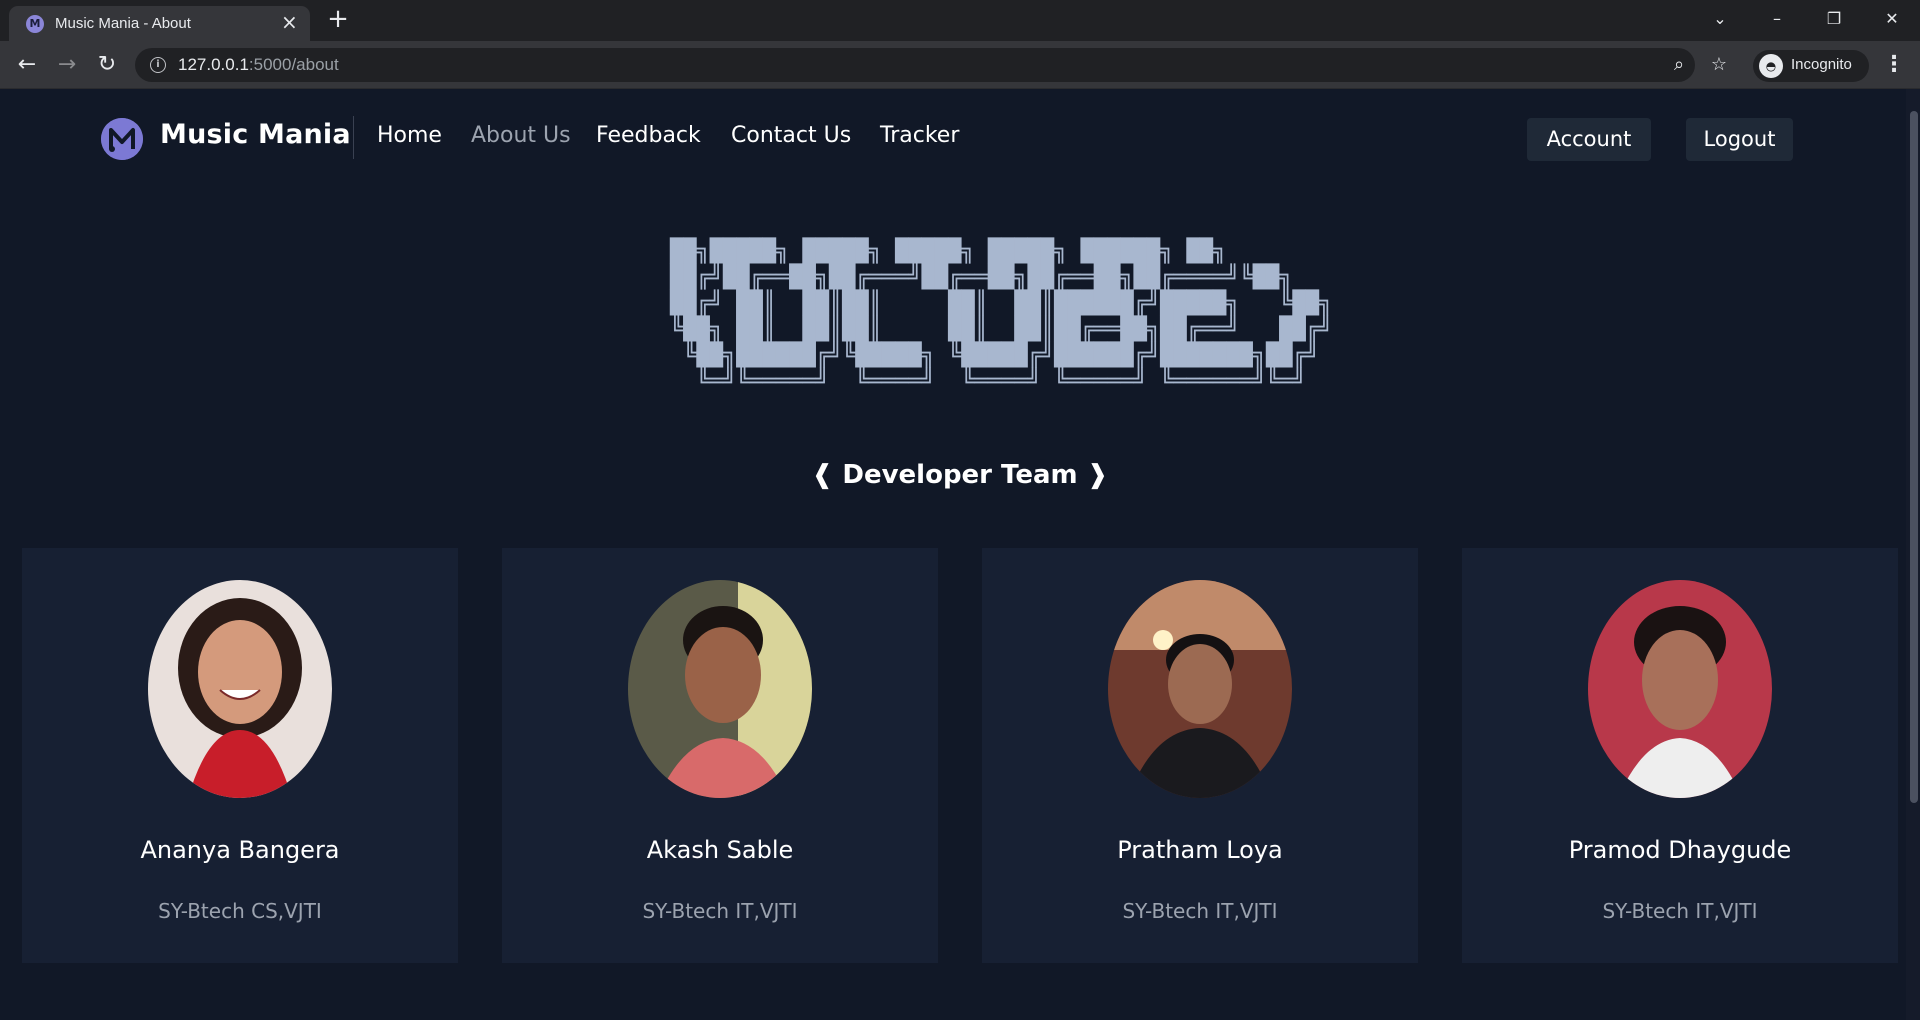  Describe the element at coordinates (919, 135) in the screenshot. I see `nav-link-tracker: Tracker` at that location.